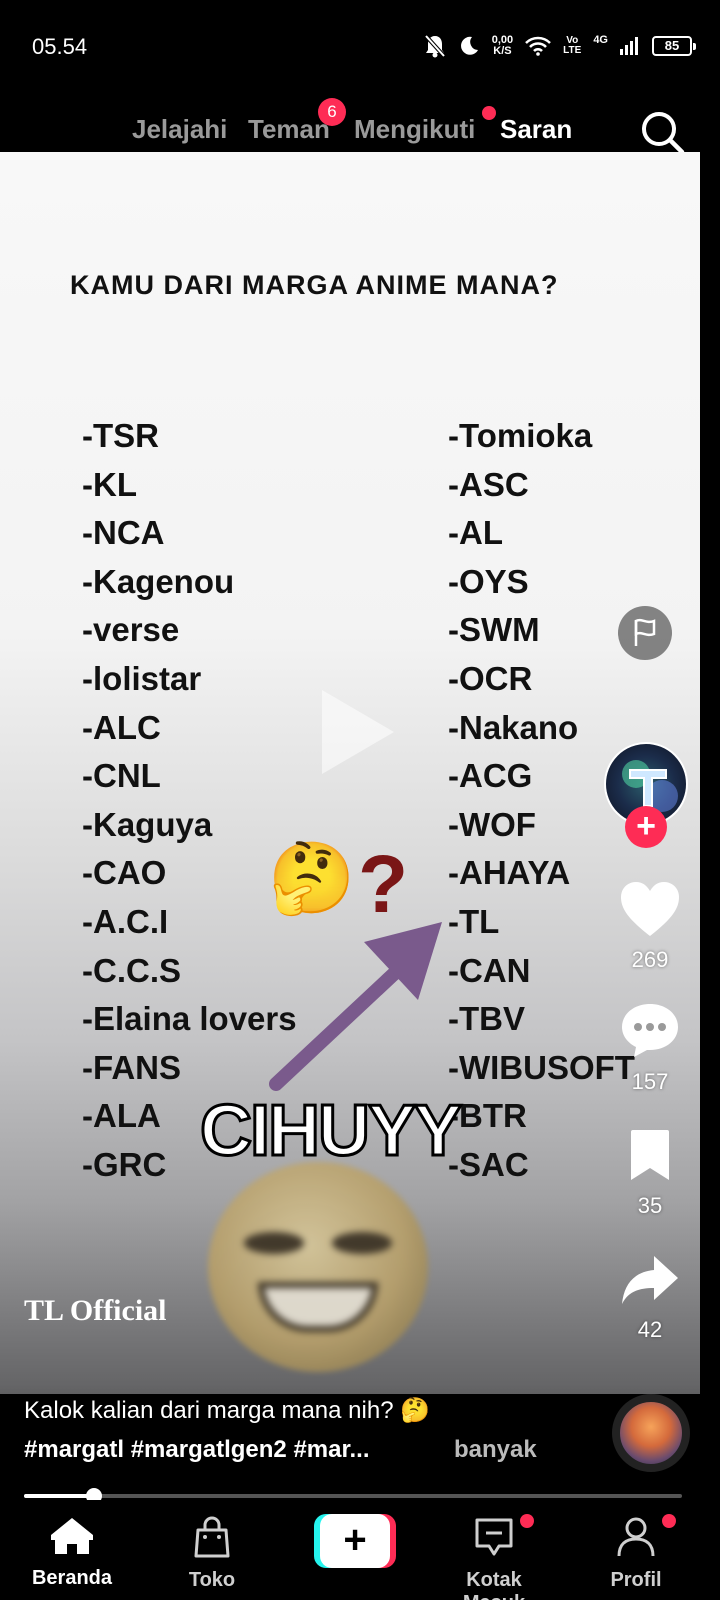 This screenshot has width=720, height=1600. Describe the element at coordinates (383, 884) in the screenshot. I see `question-mark: ?` at that location.